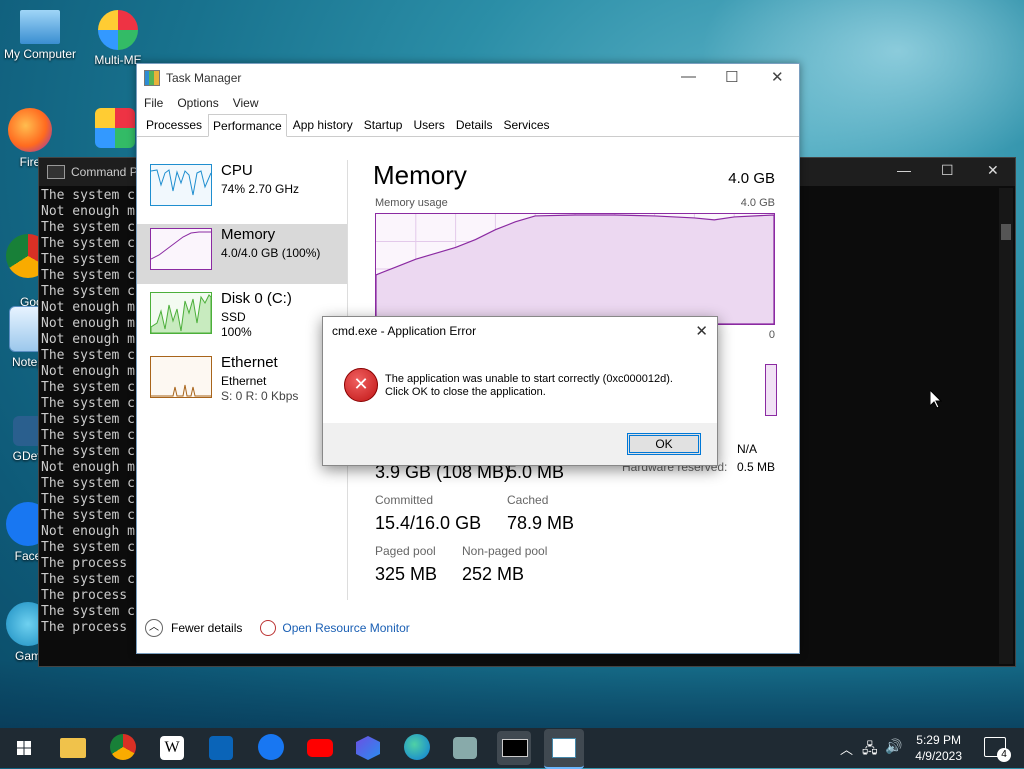  I want to click on tab-users: Users, so click(428, 125).